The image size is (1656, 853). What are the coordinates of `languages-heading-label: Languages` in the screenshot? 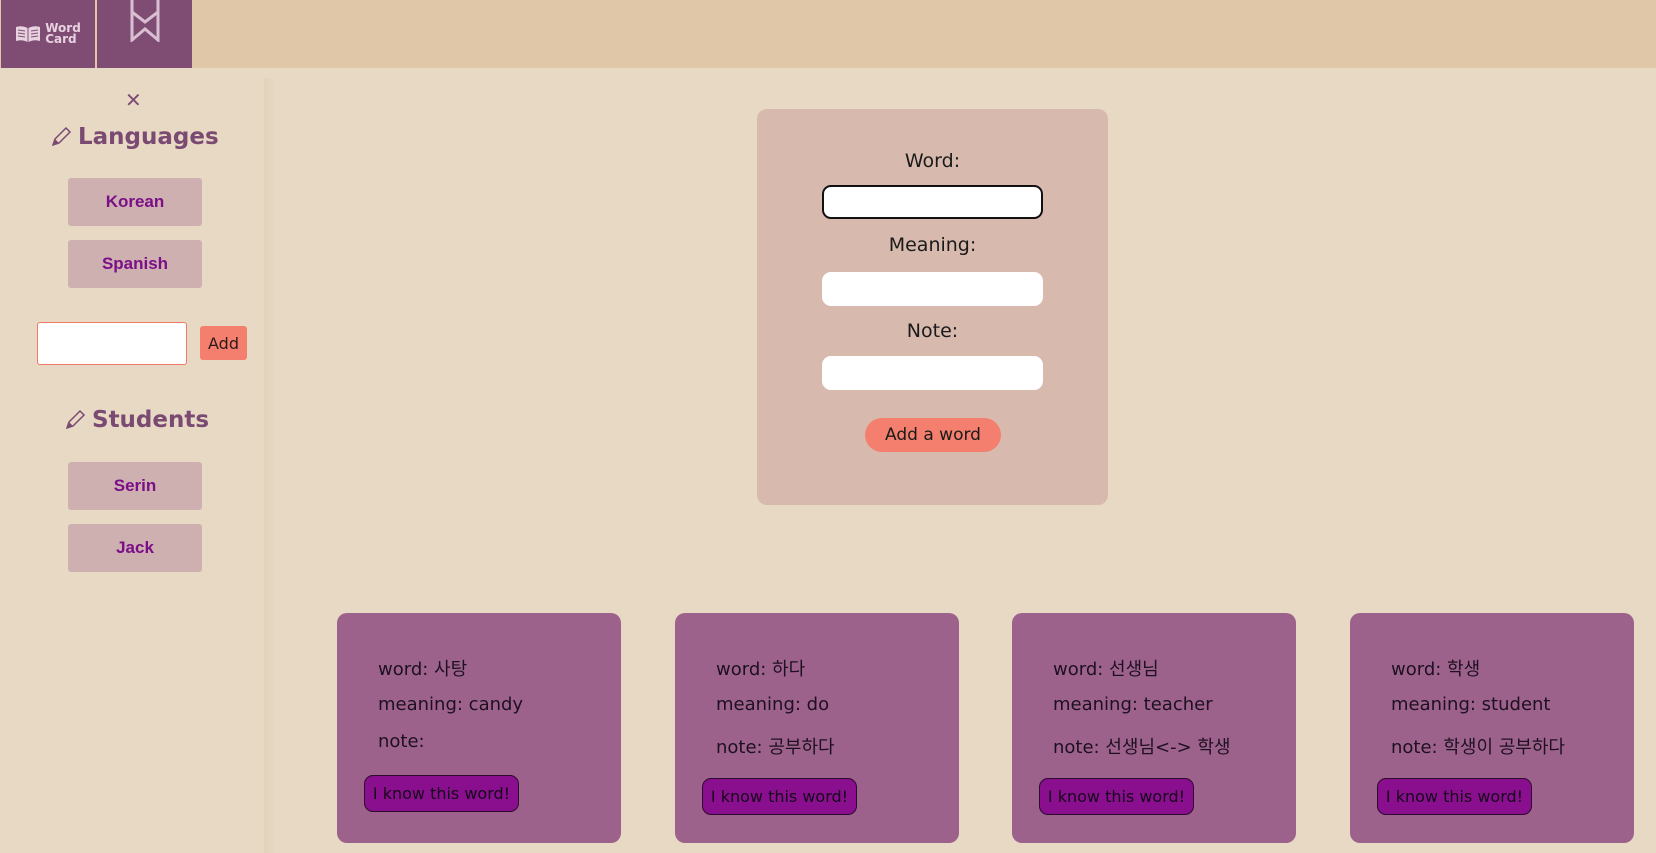 It's located at (148, 137).